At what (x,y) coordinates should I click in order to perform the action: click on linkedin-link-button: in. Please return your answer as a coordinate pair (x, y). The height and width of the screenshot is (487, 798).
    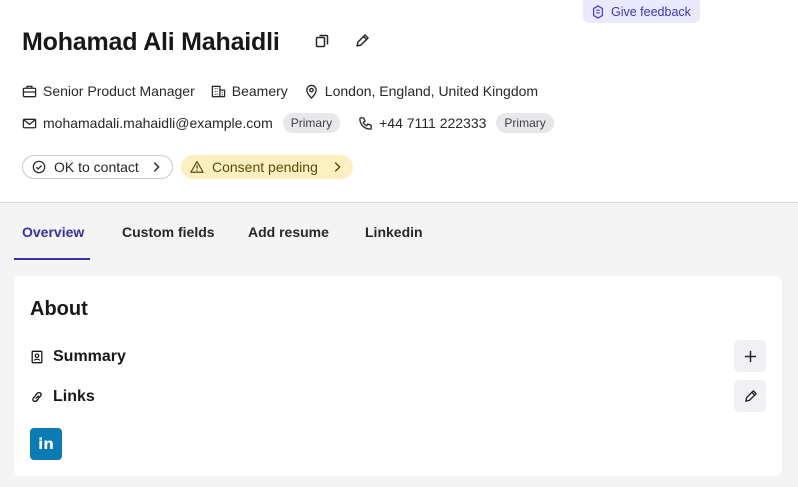
    Looking at the image, I should click on (46, 444).